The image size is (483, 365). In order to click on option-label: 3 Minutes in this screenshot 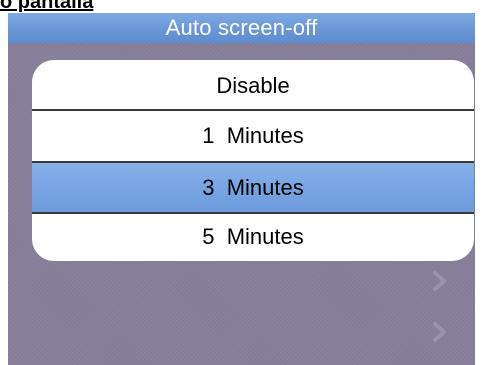, I will do `click(253, 187)`.